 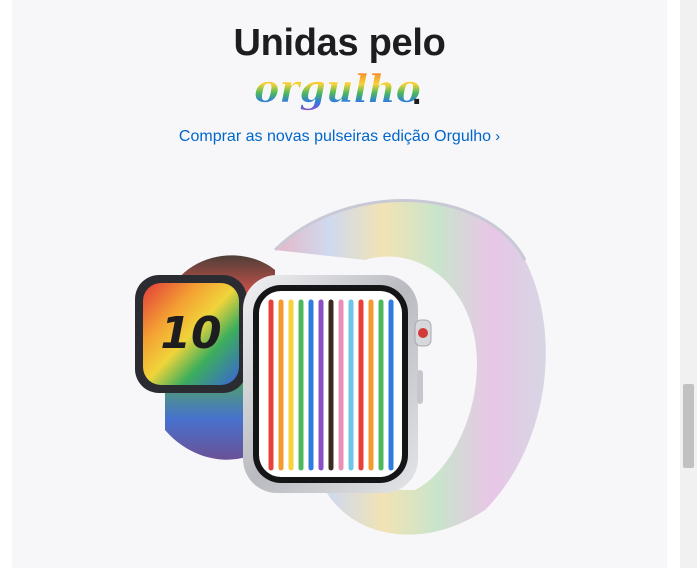 What do you see at coordinates (339, 43) in the screenshot?
I see `page-headline: Unidas pelo` at bounding box center [339, 43].